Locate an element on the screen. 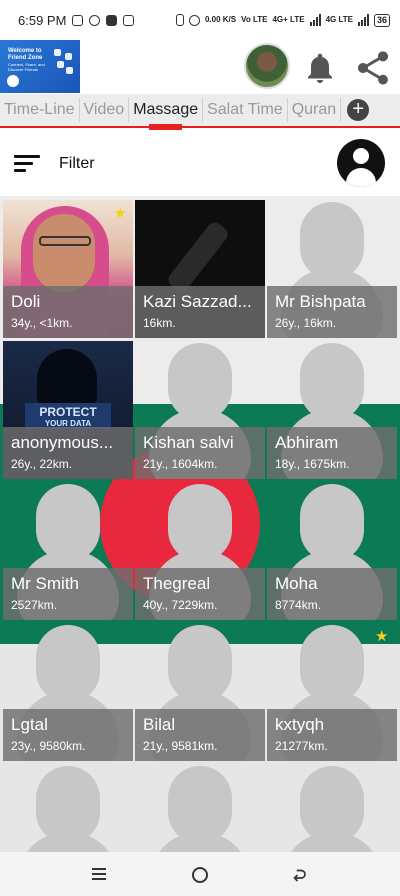 Image resolution: width=400 pixels, height=896 pixels. tab-salat-time: Salat Time is located at coordinates (245, 110).